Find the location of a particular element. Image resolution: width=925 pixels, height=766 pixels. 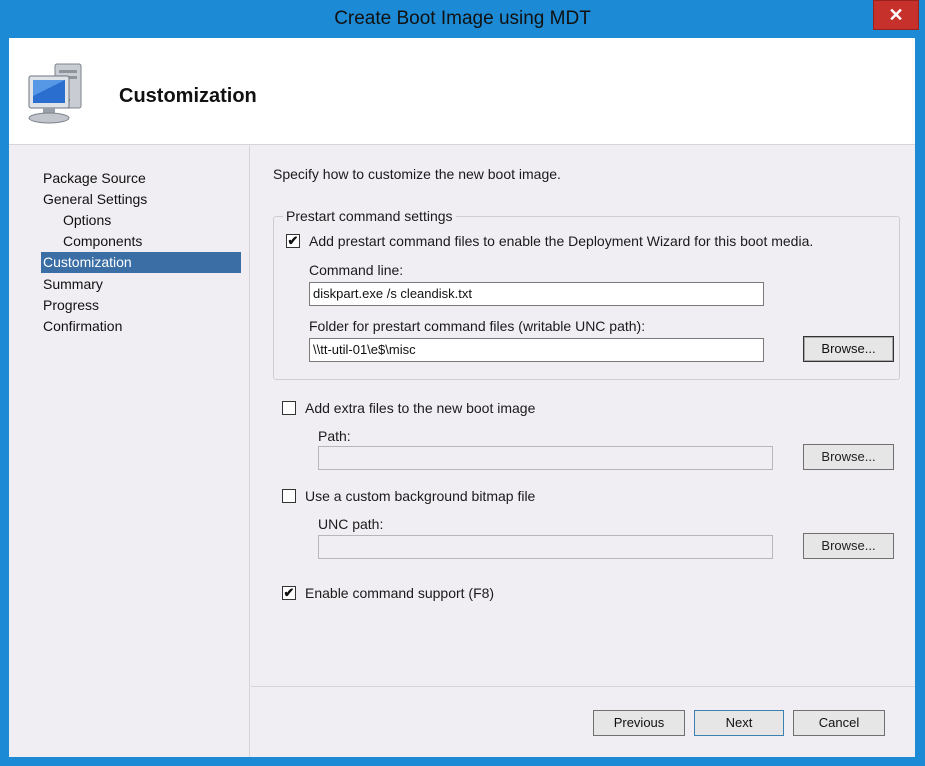

cancel-button: Cancel is located at coordinates (839, 723).